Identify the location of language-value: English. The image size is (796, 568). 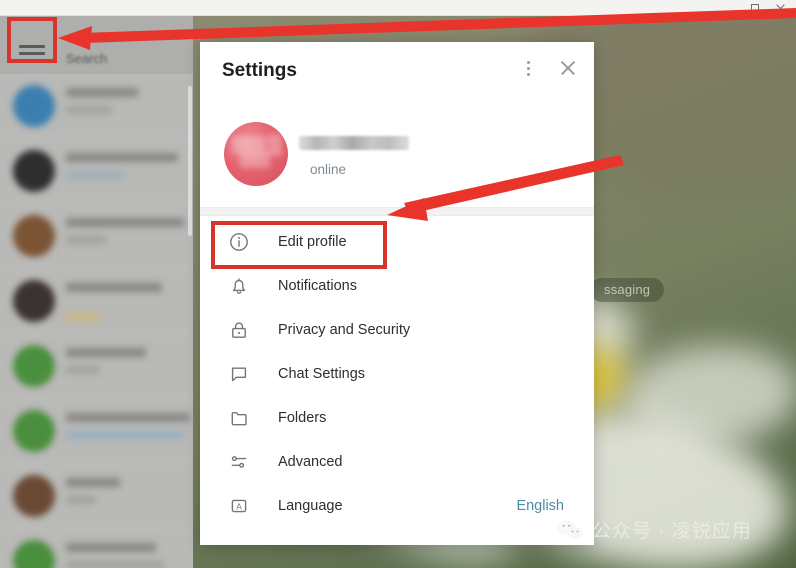
(540, 506).